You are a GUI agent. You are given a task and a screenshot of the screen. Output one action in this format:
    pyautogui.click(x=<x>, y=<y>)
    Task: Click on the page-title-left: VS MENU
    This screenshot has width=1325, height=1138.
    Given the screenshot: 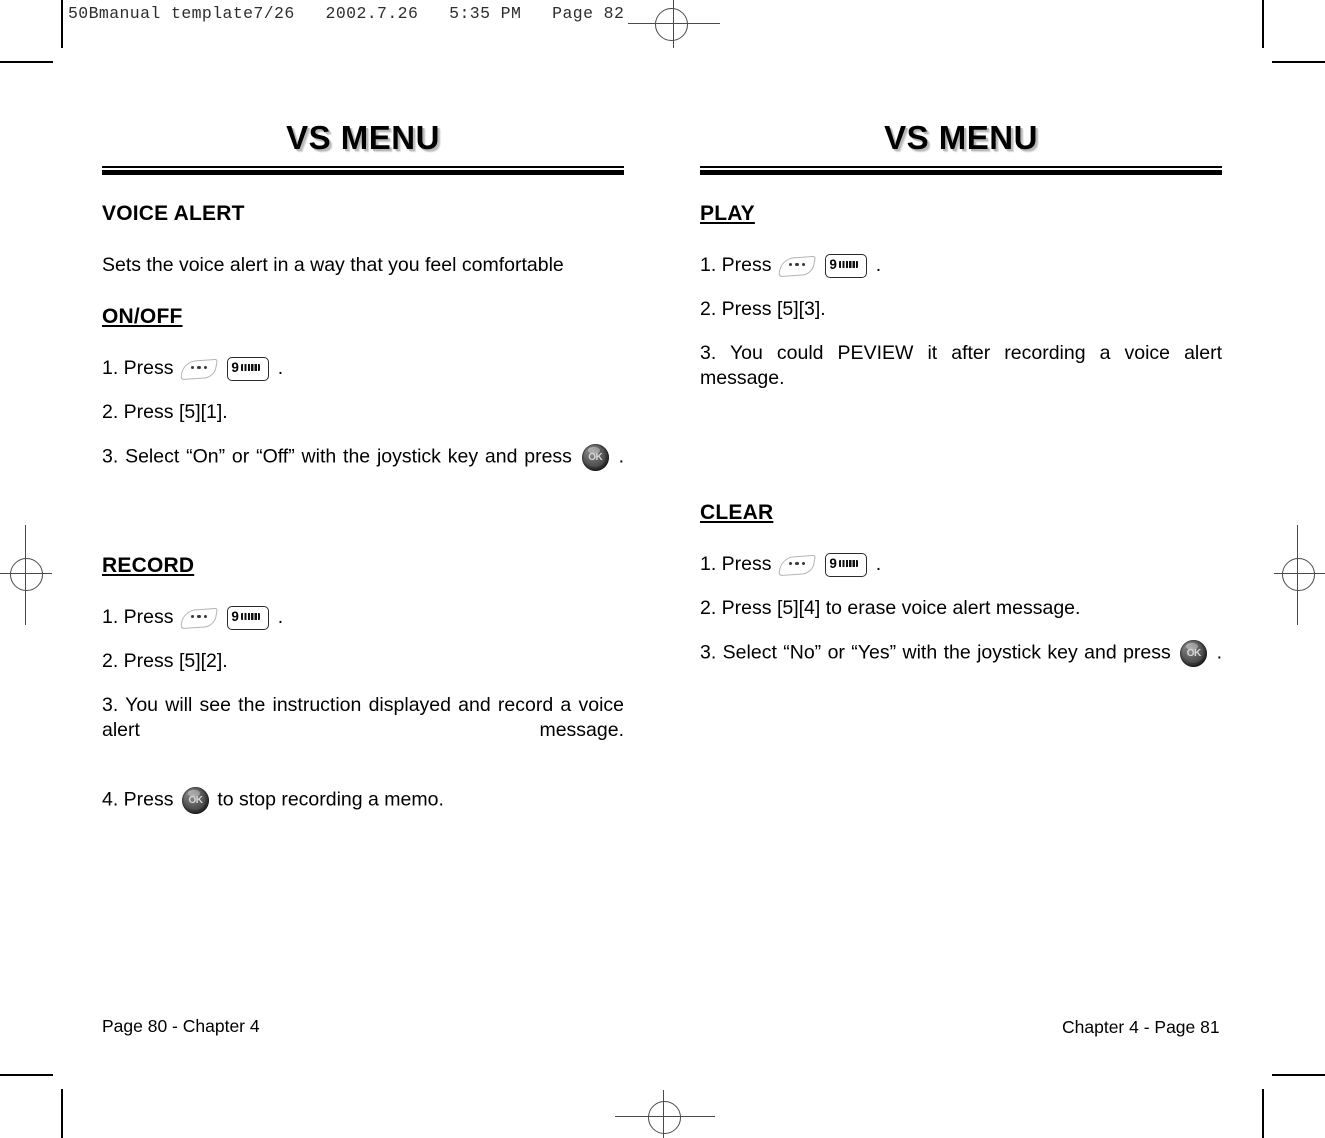 What is the action you would take?
    pyautogui.click(x=363, y=137)
    